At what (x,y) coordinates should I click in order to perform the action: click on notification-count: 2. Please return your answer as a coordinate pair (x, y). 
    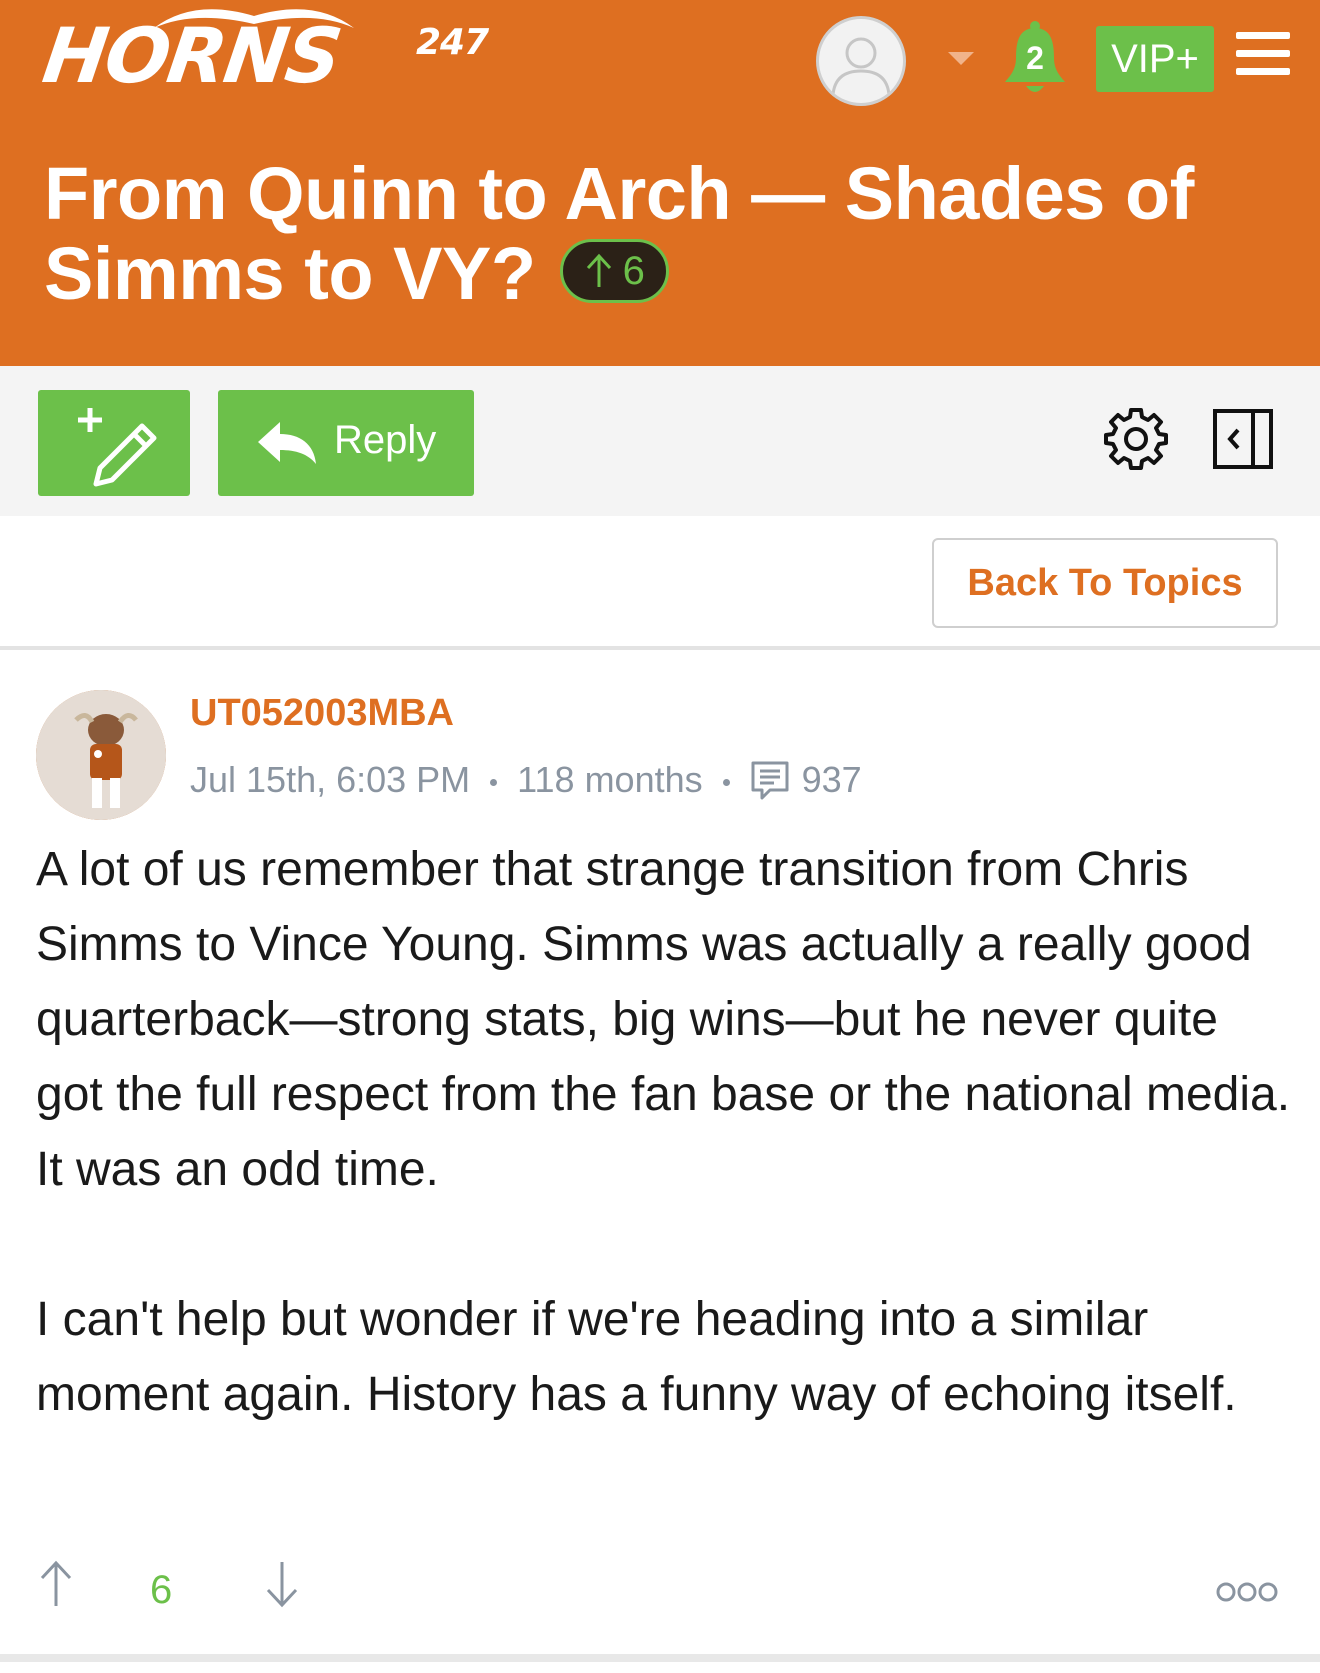
    Looking at the image, I should click on (1035, 58).